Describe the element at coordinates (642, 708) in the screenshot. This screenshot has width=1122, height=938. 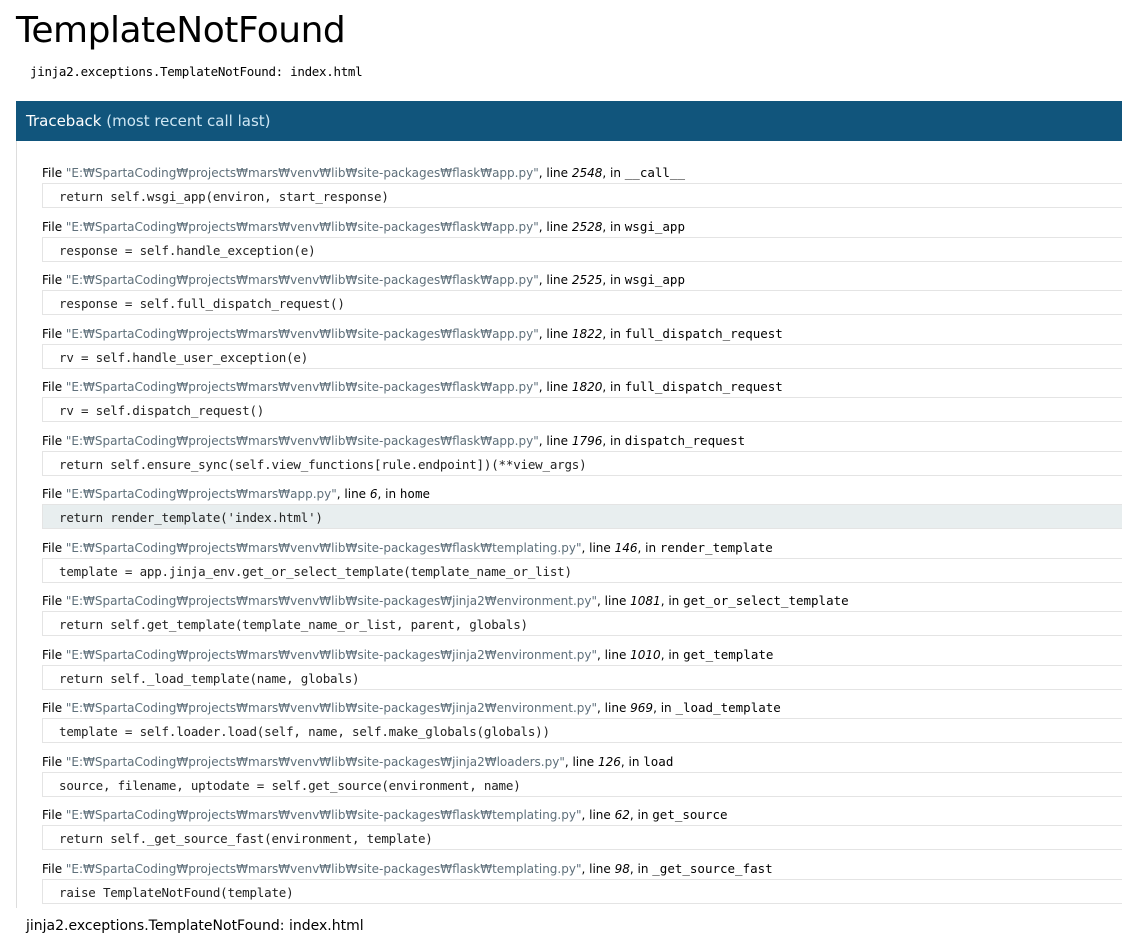
I see `frame-line-number: 969` at that location.